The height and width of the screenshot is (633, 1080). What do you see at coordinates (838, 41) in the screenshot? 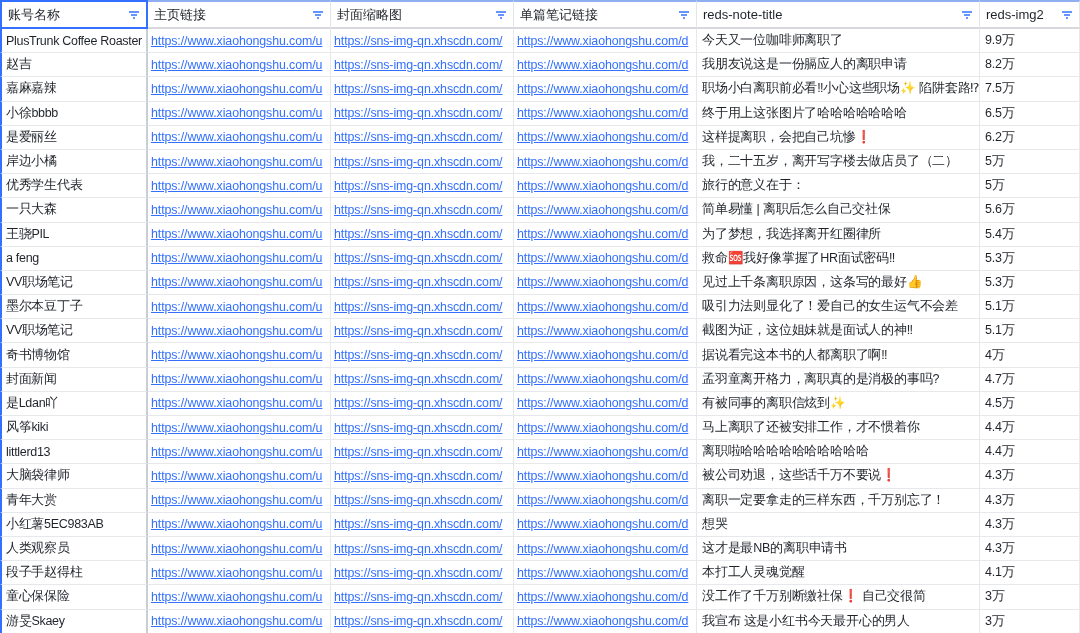
I see `table-cell: 今天又一位咖啡师离职了` at bounding box center [838, 41].